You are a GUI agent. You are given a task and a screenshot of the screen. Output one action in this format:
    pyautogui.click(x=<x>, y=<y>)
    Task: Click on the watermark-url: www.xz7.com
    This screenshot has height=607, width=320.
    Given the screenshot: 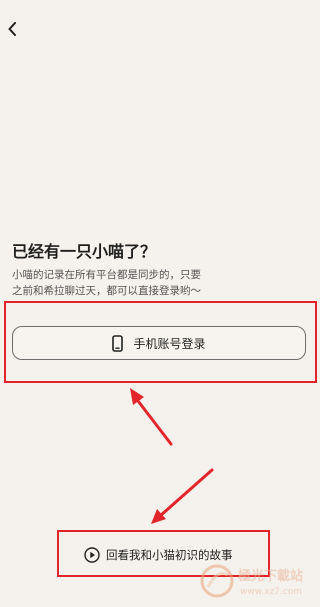 What is the action you would take?
    pyautogui.click(x=271, y=592)
    